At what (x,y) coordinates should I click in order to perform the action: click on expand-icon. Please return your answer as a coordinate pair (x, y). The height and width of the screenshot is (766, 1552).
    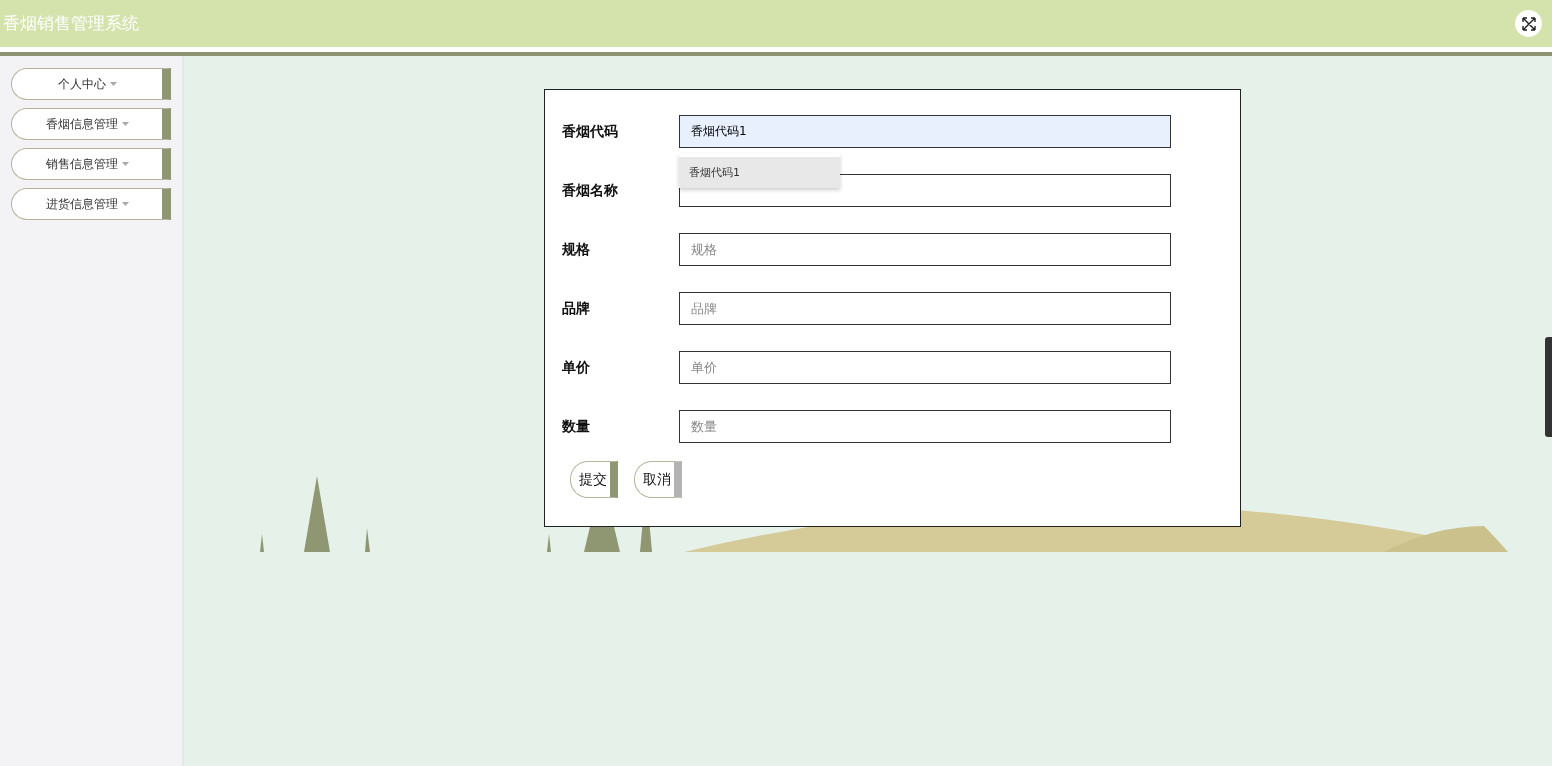
    Looking at the image, I should click on (1528, 23).